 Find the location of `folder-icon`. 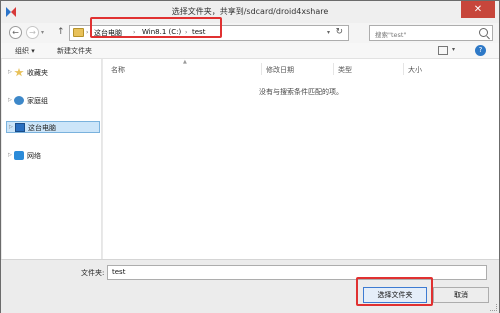

folder-icon is located at coordinates (78, 32).